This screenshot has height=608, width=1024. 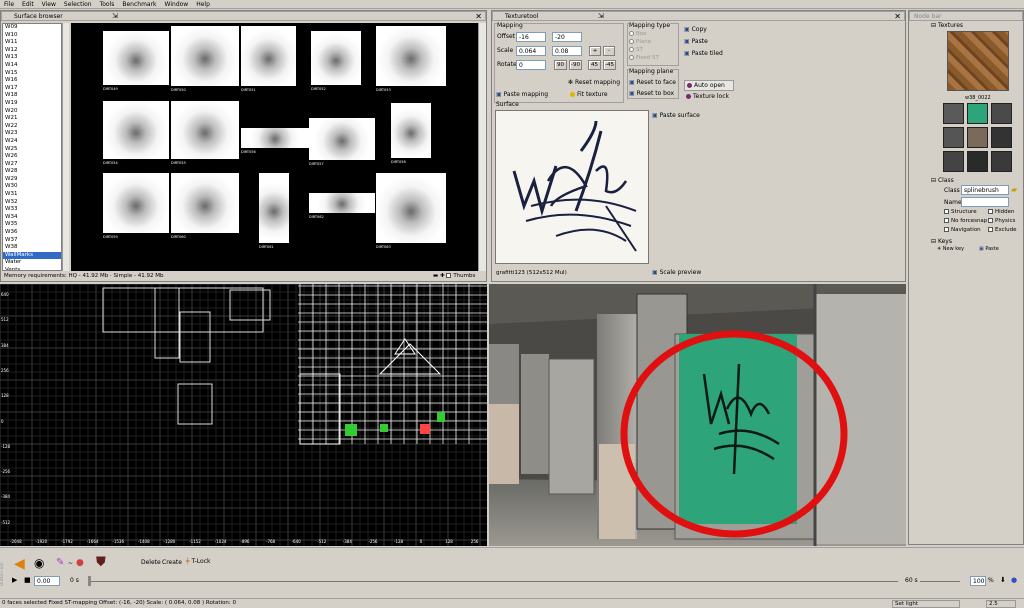 I want to click on rotate-minus-90-button: -90, so click(x=575, y=65).